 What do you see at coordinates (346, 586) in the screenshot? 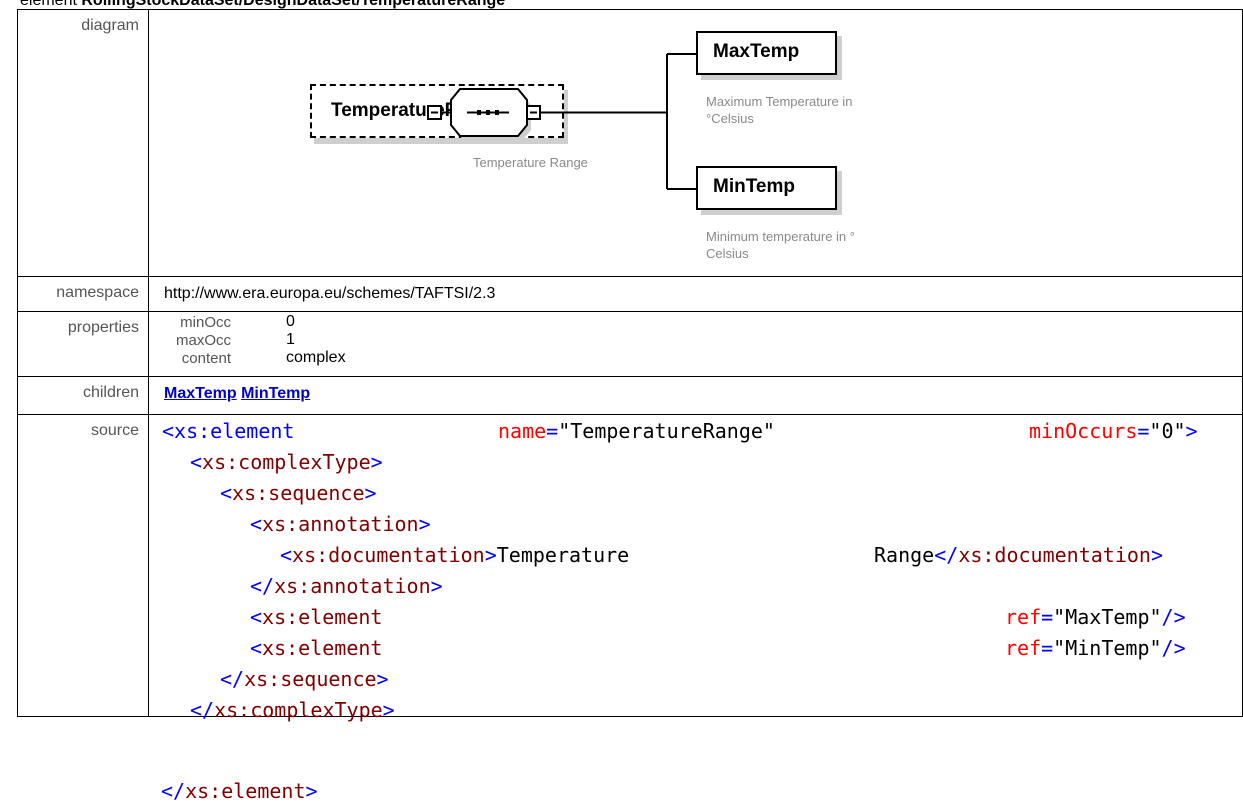
I see `source-line: </xs:annotation>` at bounding box center [346, 586].